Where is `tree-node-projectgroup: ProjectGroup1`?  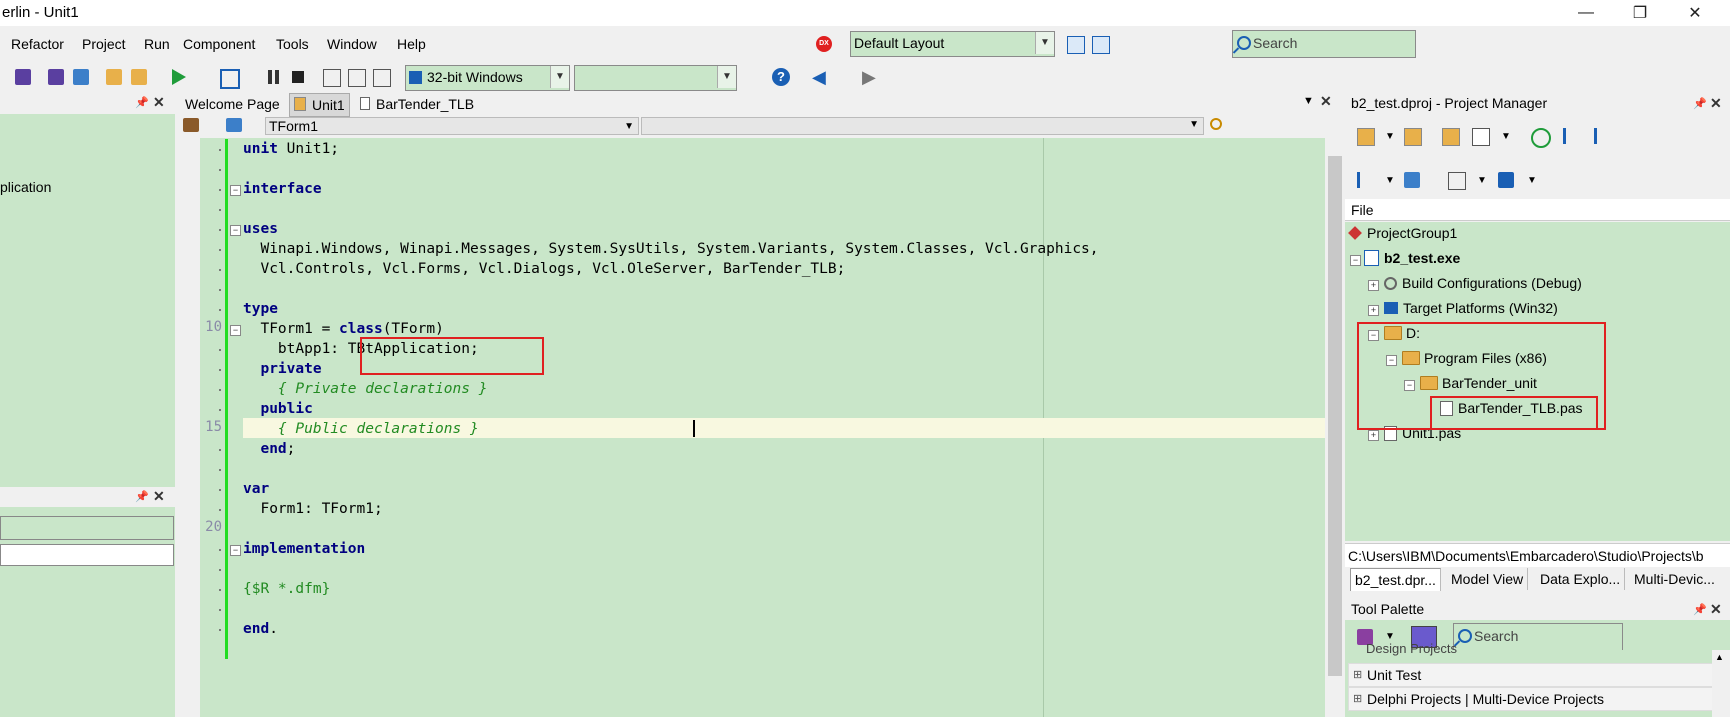
tree-node-projectgroup: ProjectGroup1 is located at coordinates (1402, 233).